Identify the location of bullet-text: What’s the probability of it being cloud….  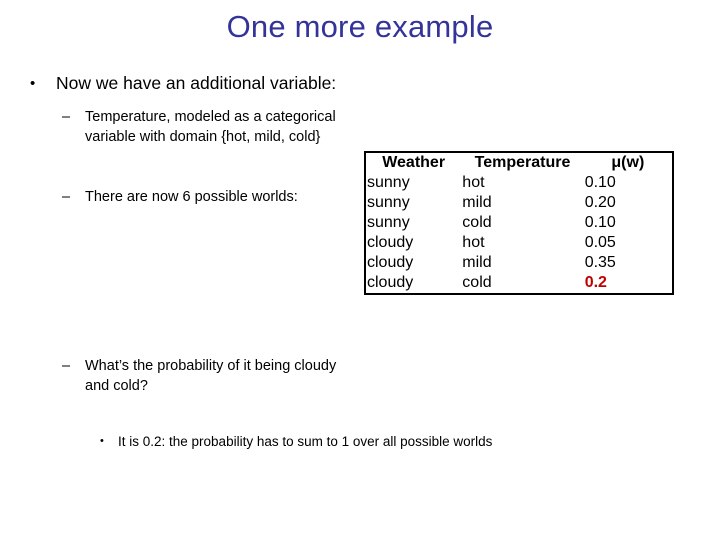
(211, 376).